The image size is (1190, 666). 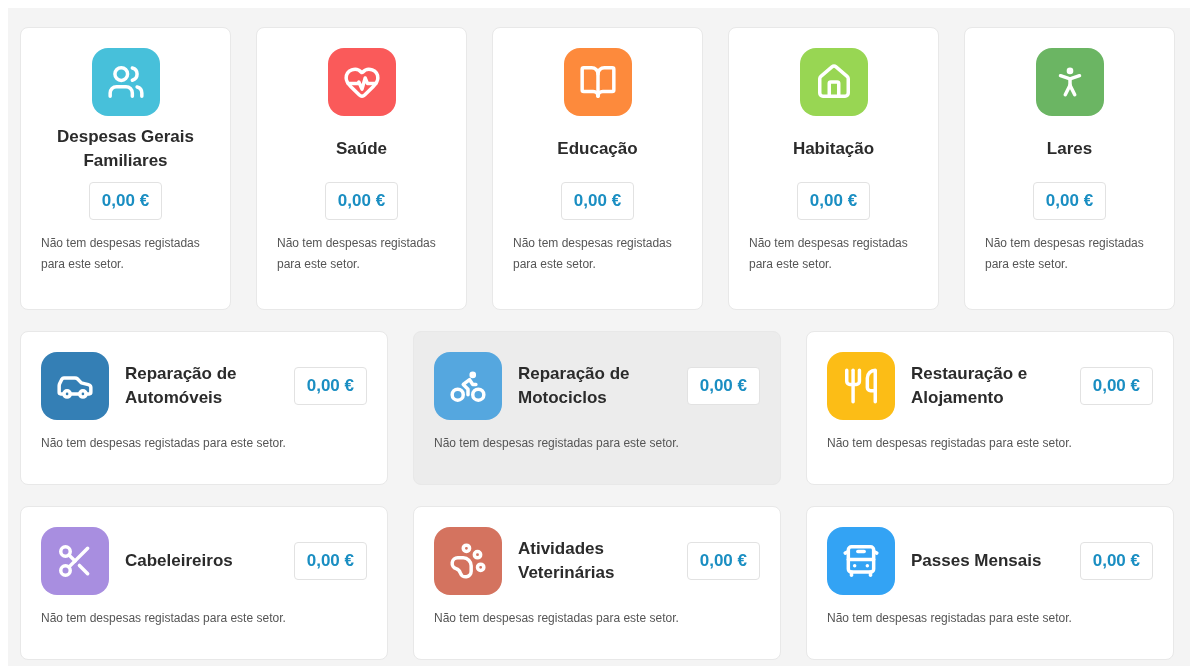 I want to click on sector-card: Atividades Veterinárias 0,00 € Não tem despesas registadas para este setor., so click(x=597, y=583).